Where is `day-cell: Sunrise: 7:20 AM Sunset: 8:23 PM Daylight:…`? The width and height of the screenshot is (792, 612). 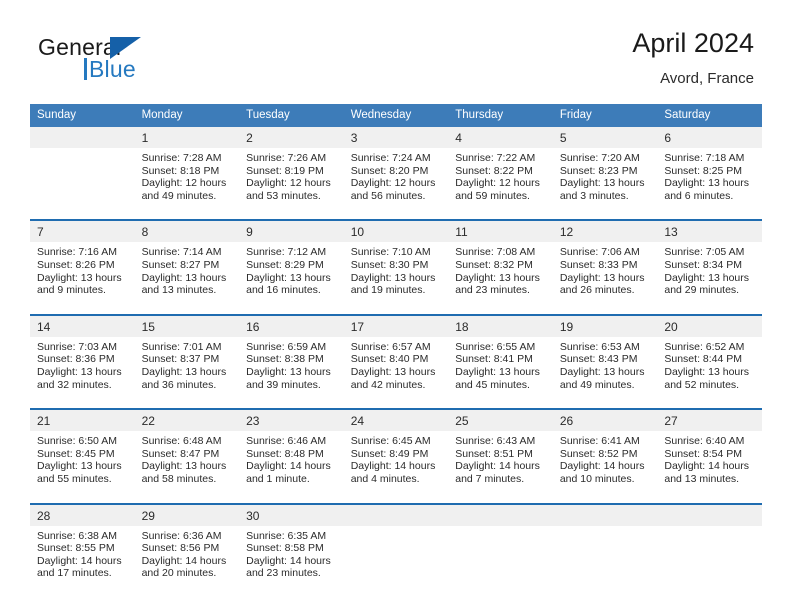 day-cell: Sunrise: 7:20 AM Sunset: 8:23 PM Daylight:… is located at coordinates (605, 180).